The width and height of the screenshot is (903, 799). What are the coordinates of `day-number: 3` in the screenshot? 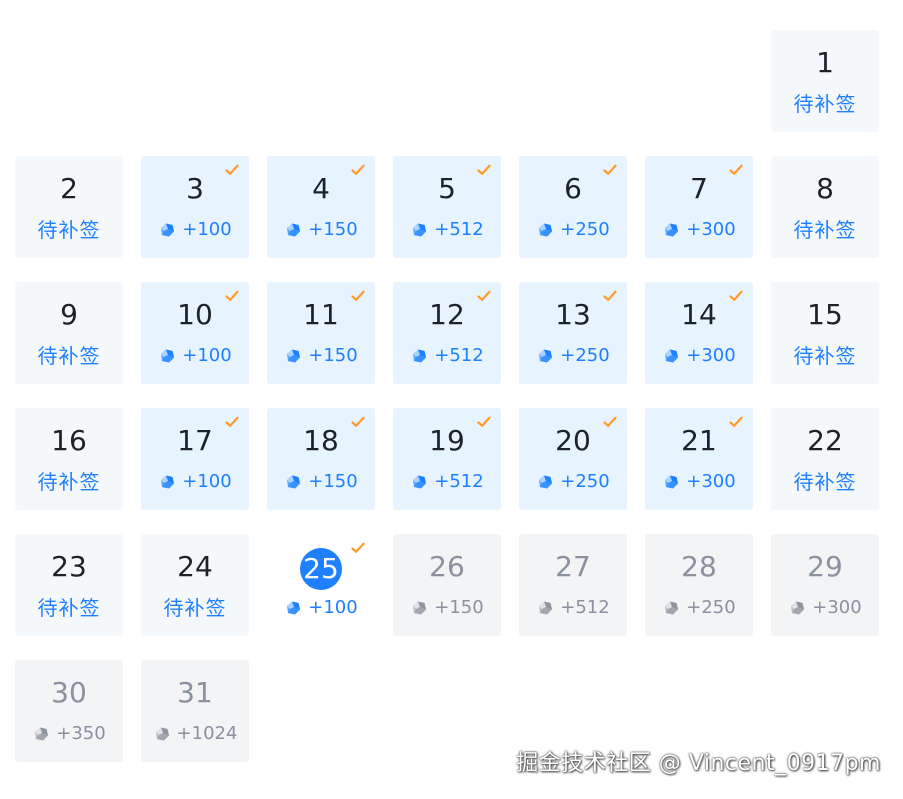 It's located at (195, 188).